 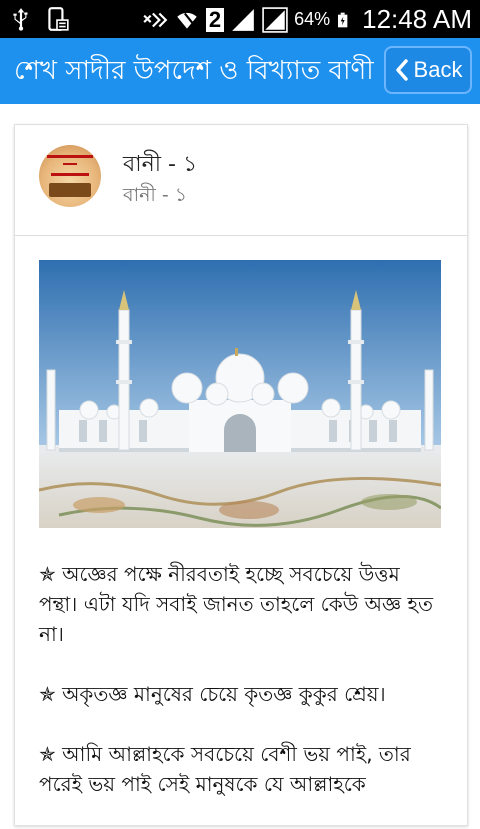 I want to click on sim-indicator: 2, so click(x=215, y=19).